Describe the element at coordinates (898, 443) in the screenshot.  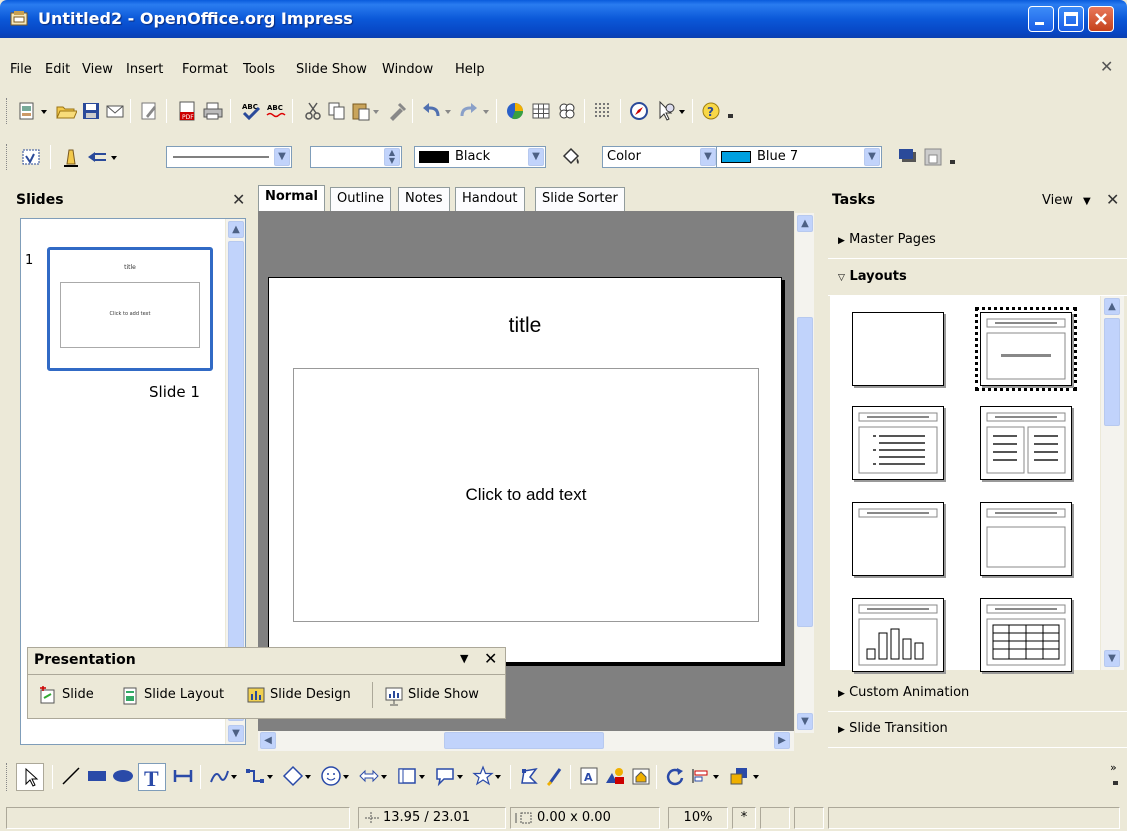
I see `layout-title-bullets` at that location.